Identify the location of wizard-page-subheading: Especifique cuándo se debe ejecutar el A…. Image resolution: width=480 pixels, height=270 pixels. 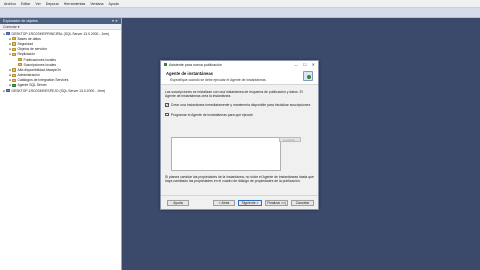
(218, 79).